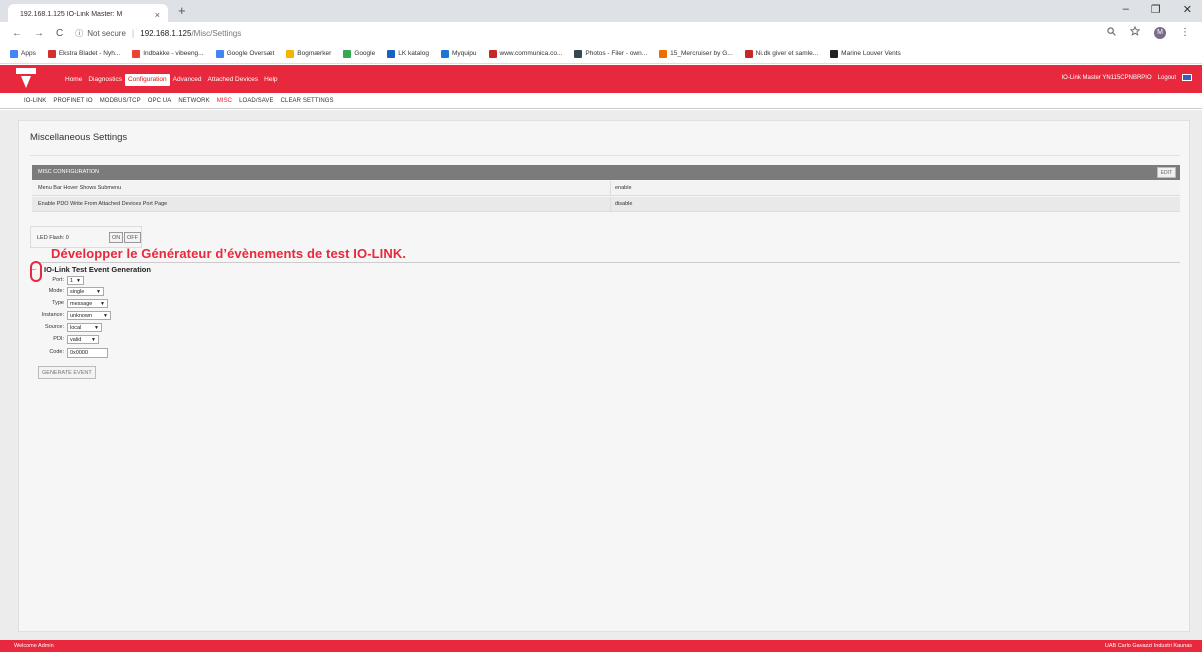 The width and height of the screenshot is (1202, 652). Describe the element at coordinates (270, 80) in the screenshot. I see `menu-item-help: Help` at that location.